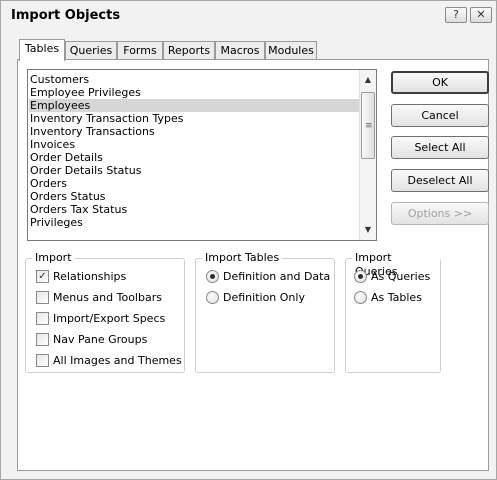 The height and width of the screenshot is (480, 497). Describe the element at coordinates (440, 147) in the screenshot. I see `select-all-button: Select All` at that location.